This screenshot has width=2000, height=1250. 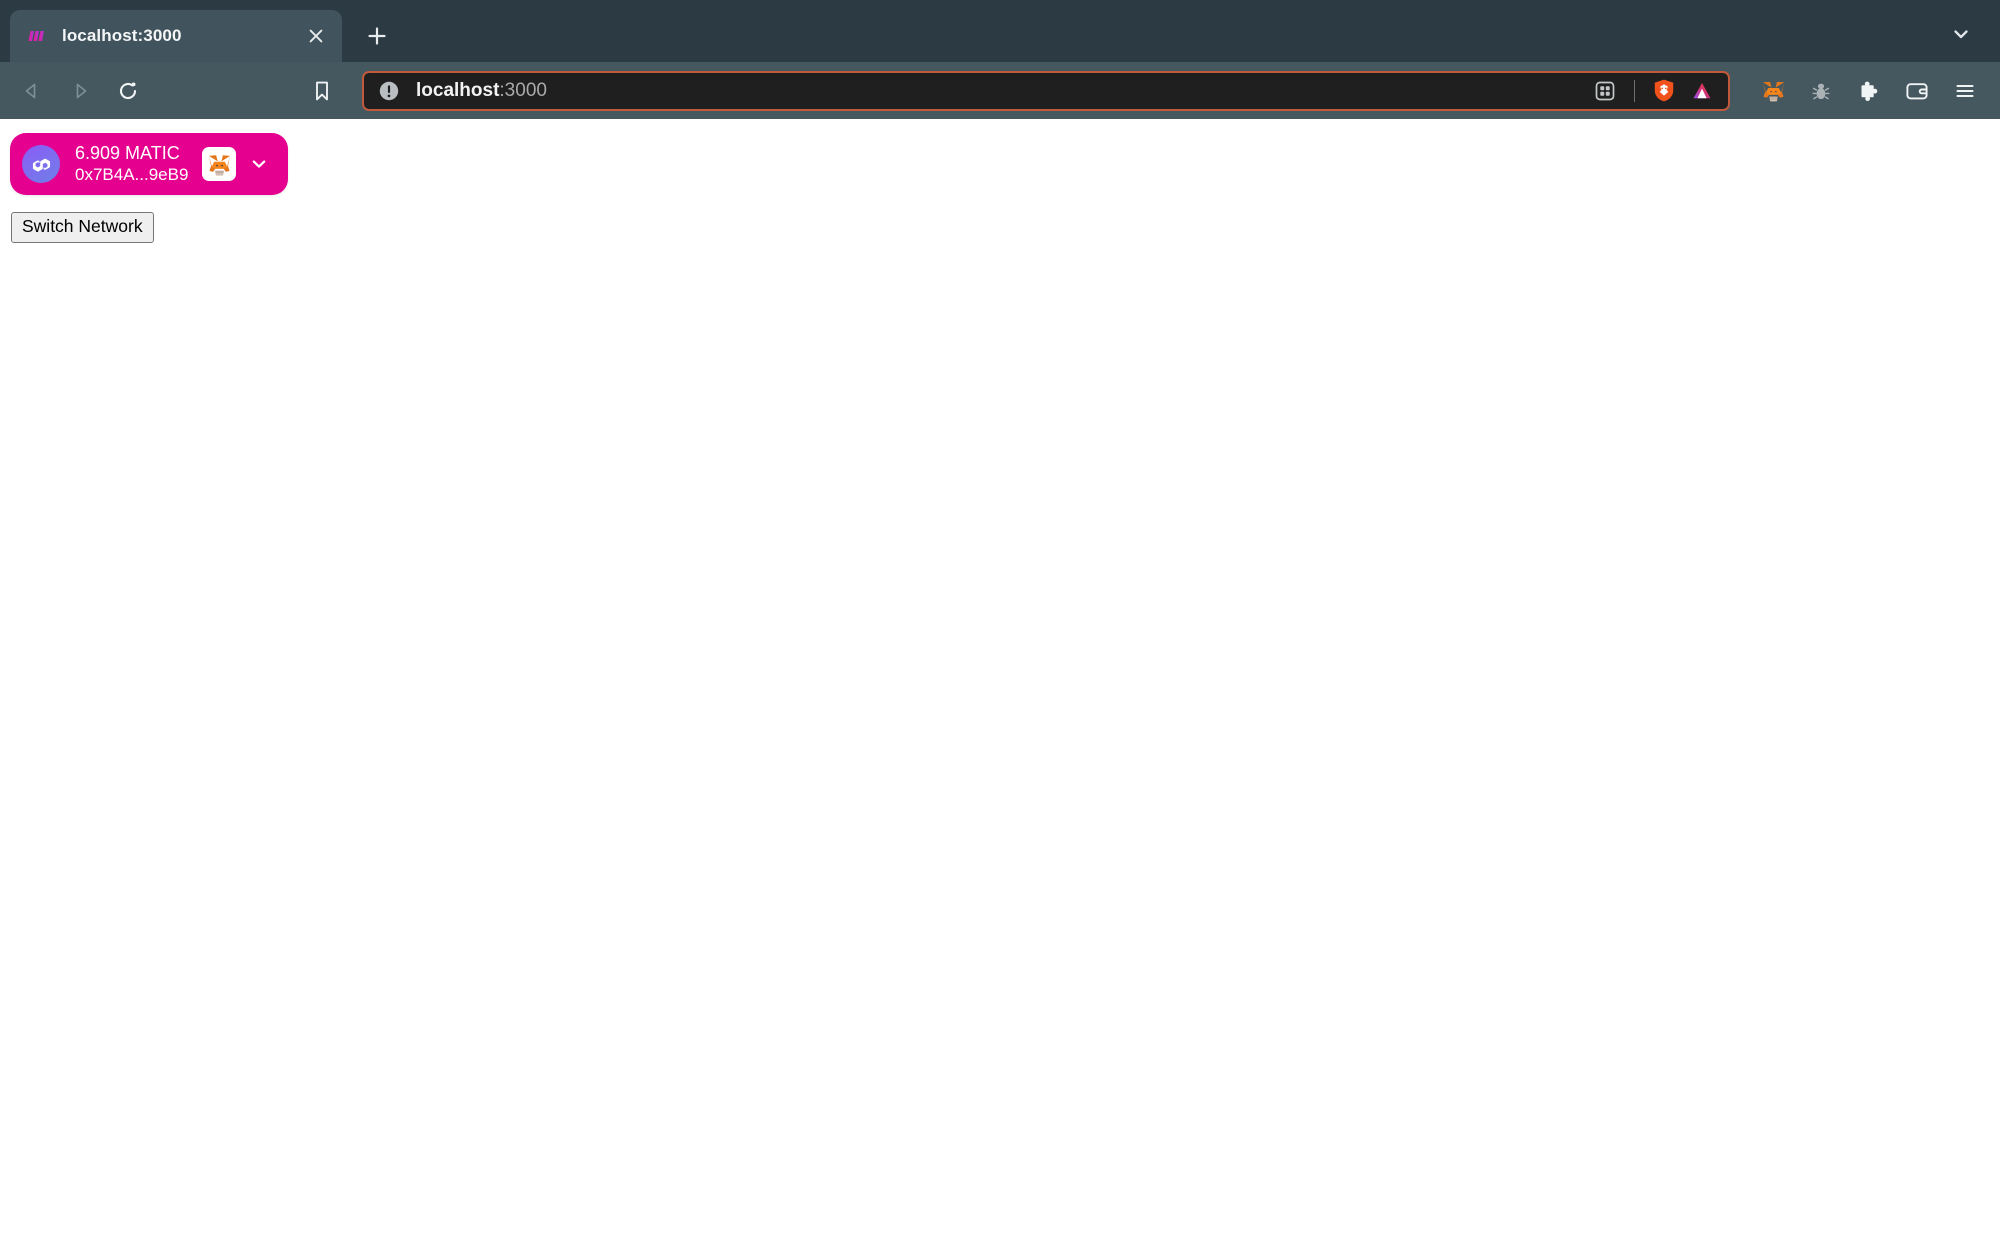 What do you see at coordinates (1917, 91) in the screenshot?
I see `wallet-icon` at bounding box center [1917, 91].